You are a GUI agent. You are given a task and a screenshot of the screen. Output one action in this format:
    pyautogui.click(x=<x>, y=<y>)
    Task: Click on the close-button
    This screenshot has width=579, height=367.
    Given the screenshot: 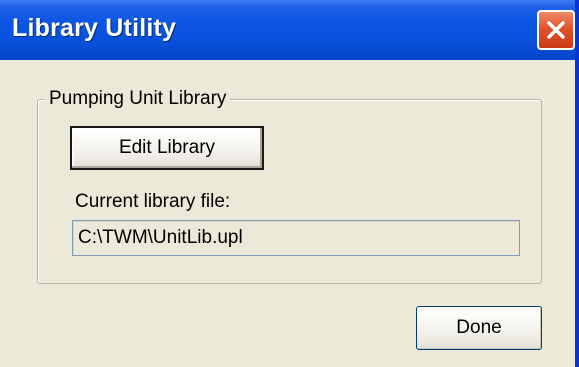 What is the action you would take?
    pyautogui.click(x=556, y=30)
    